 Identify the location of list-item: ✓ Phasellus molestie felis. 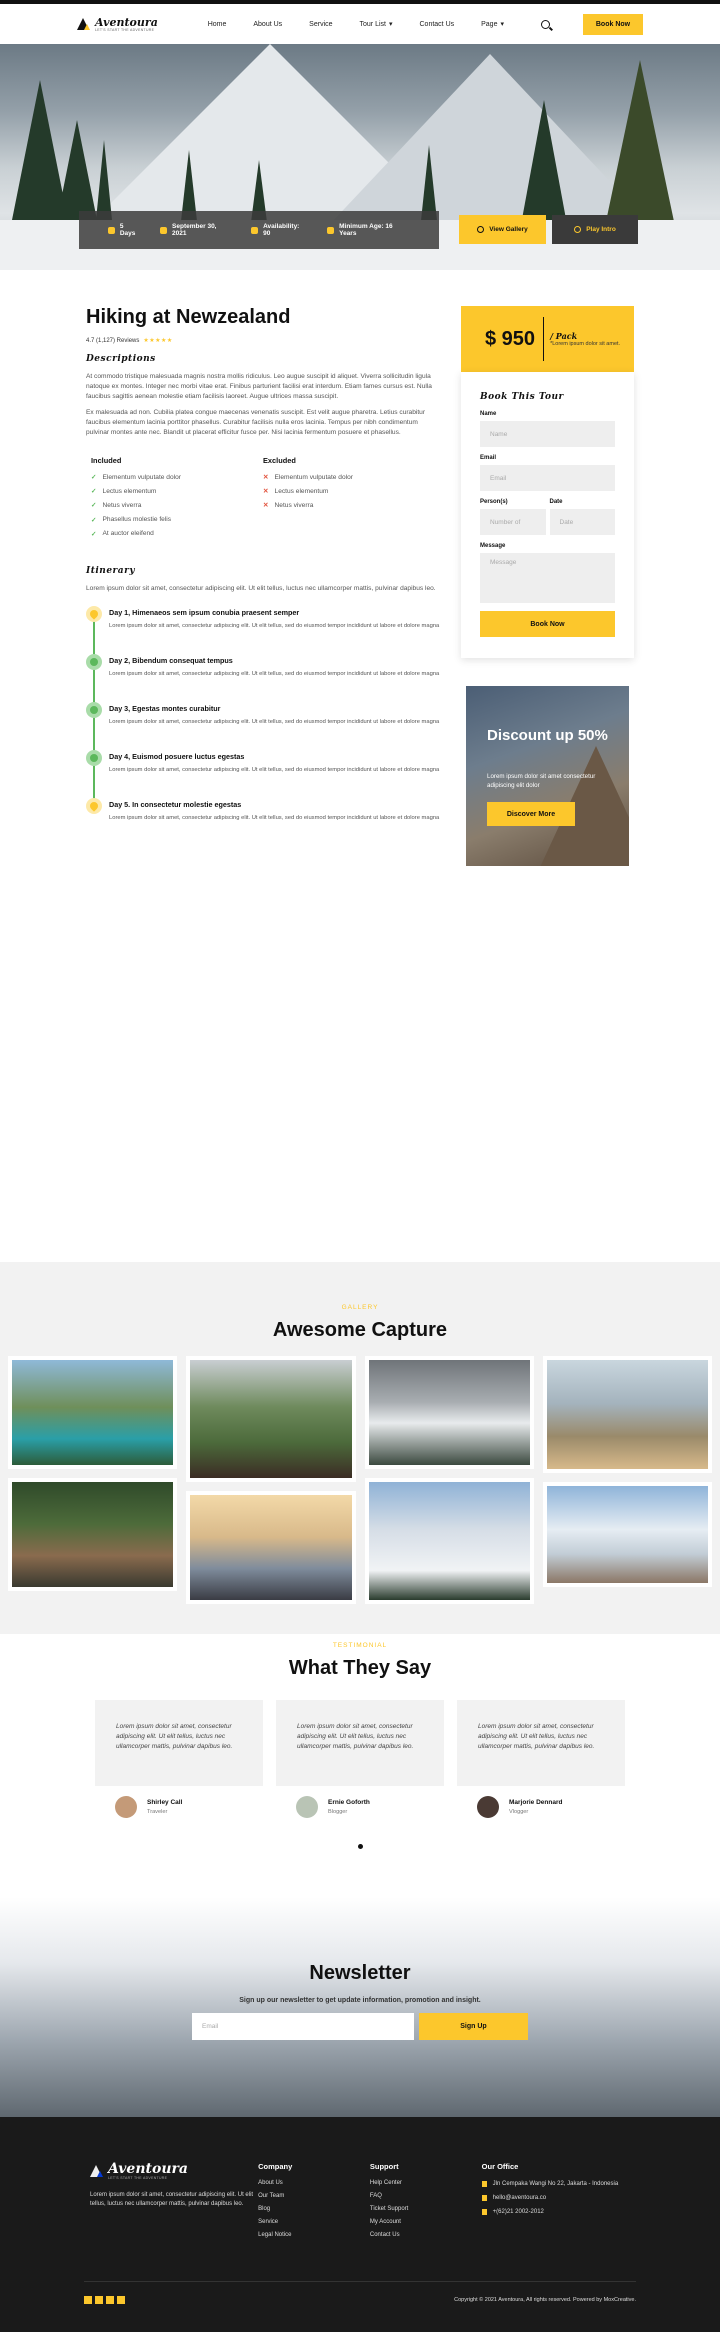
(177, 520).